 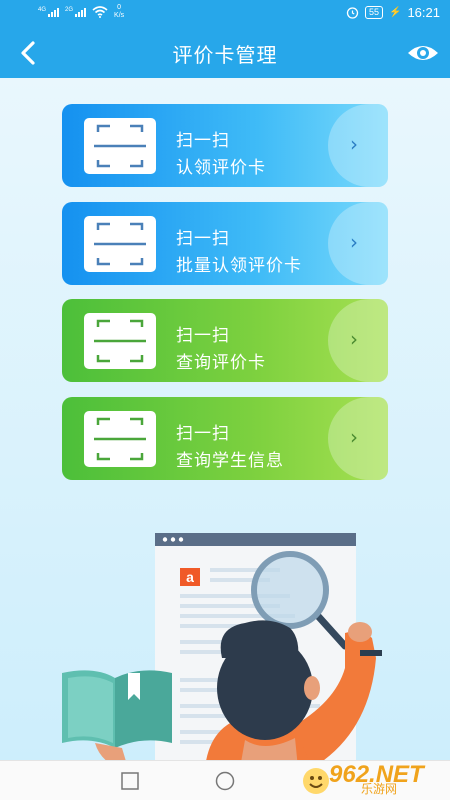 I want to click on scan-query-card: 扫一扫 查询评价卡 ›, so click(x=225, y=340).